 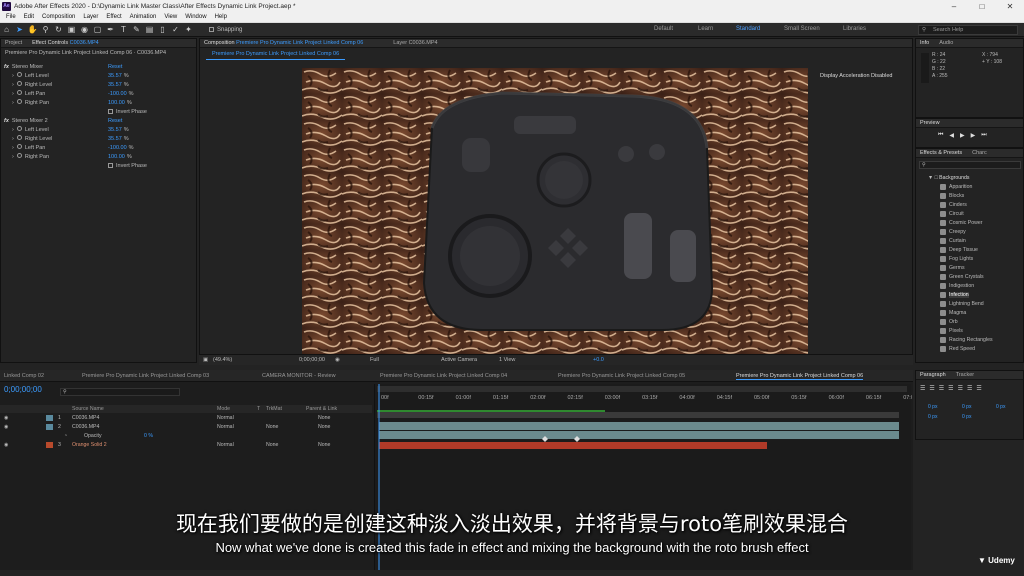 I want to click on type-tool-icon: T, so click(x=123, y=29).